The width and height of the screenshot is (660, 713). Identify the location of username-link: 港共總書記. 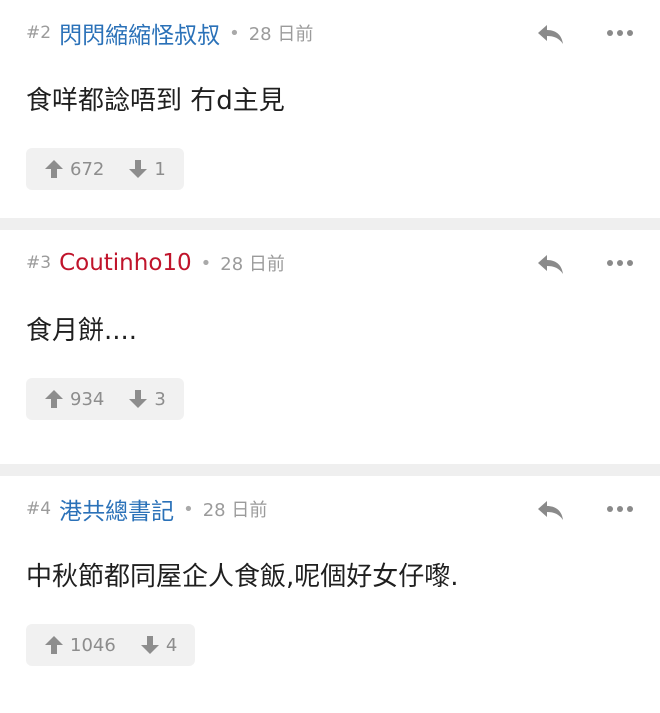
(116, 509).